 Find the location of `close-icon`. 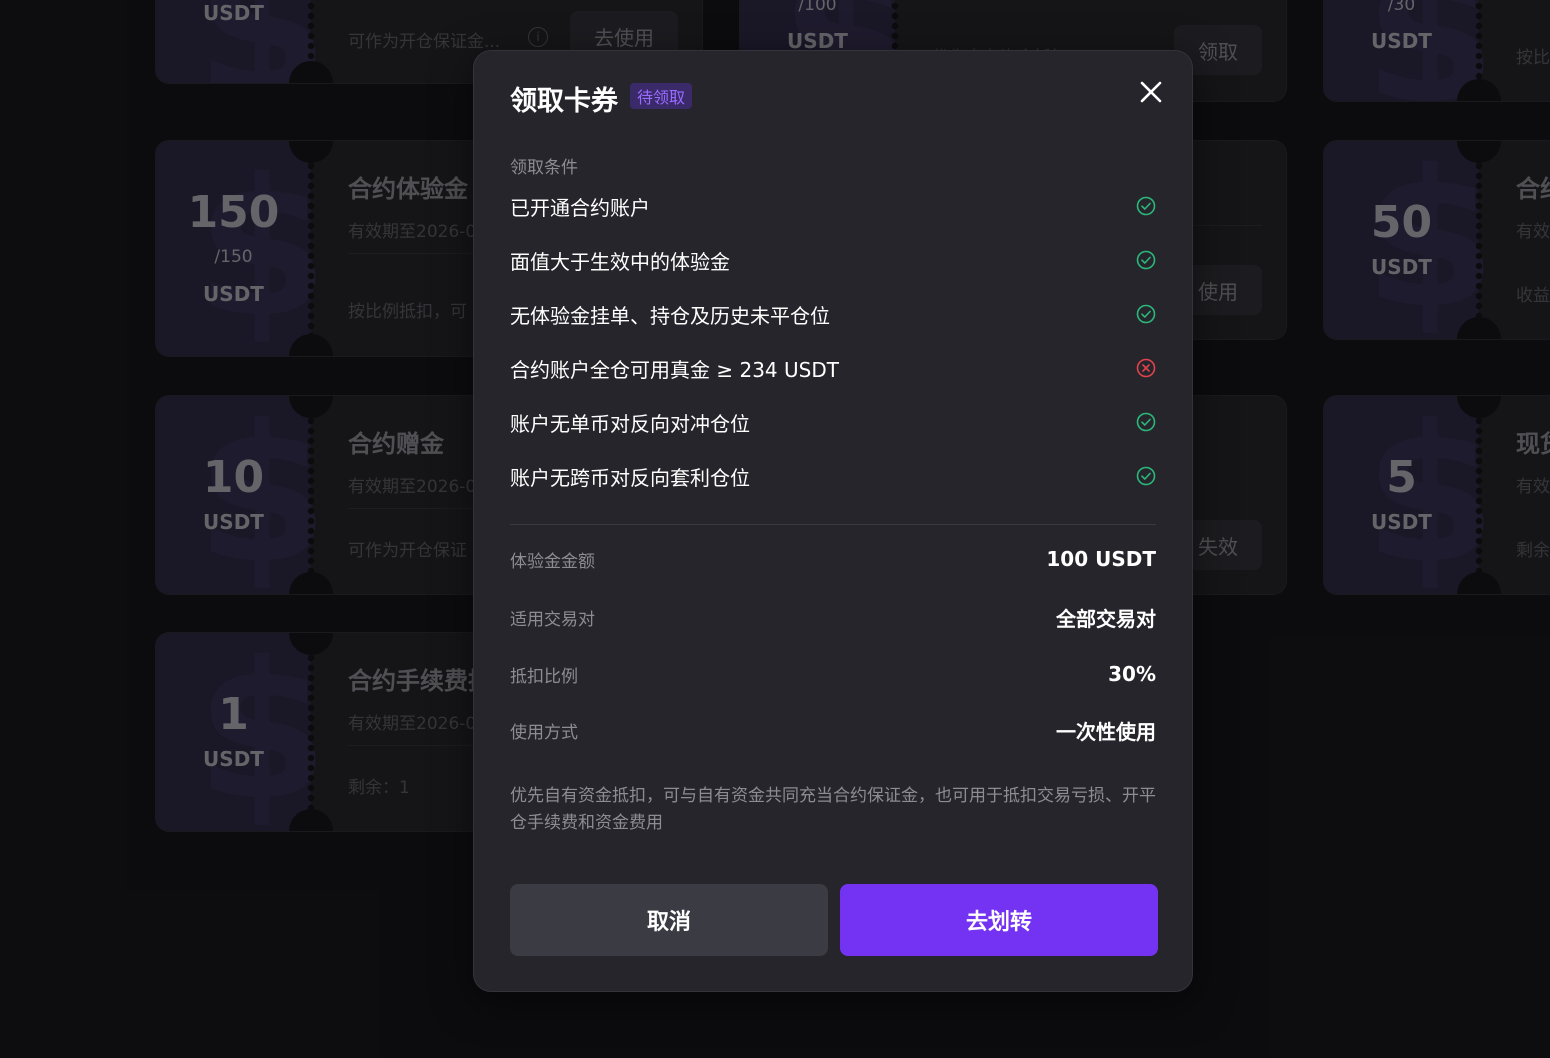

close-icon is located at coordinates (1151, 92).